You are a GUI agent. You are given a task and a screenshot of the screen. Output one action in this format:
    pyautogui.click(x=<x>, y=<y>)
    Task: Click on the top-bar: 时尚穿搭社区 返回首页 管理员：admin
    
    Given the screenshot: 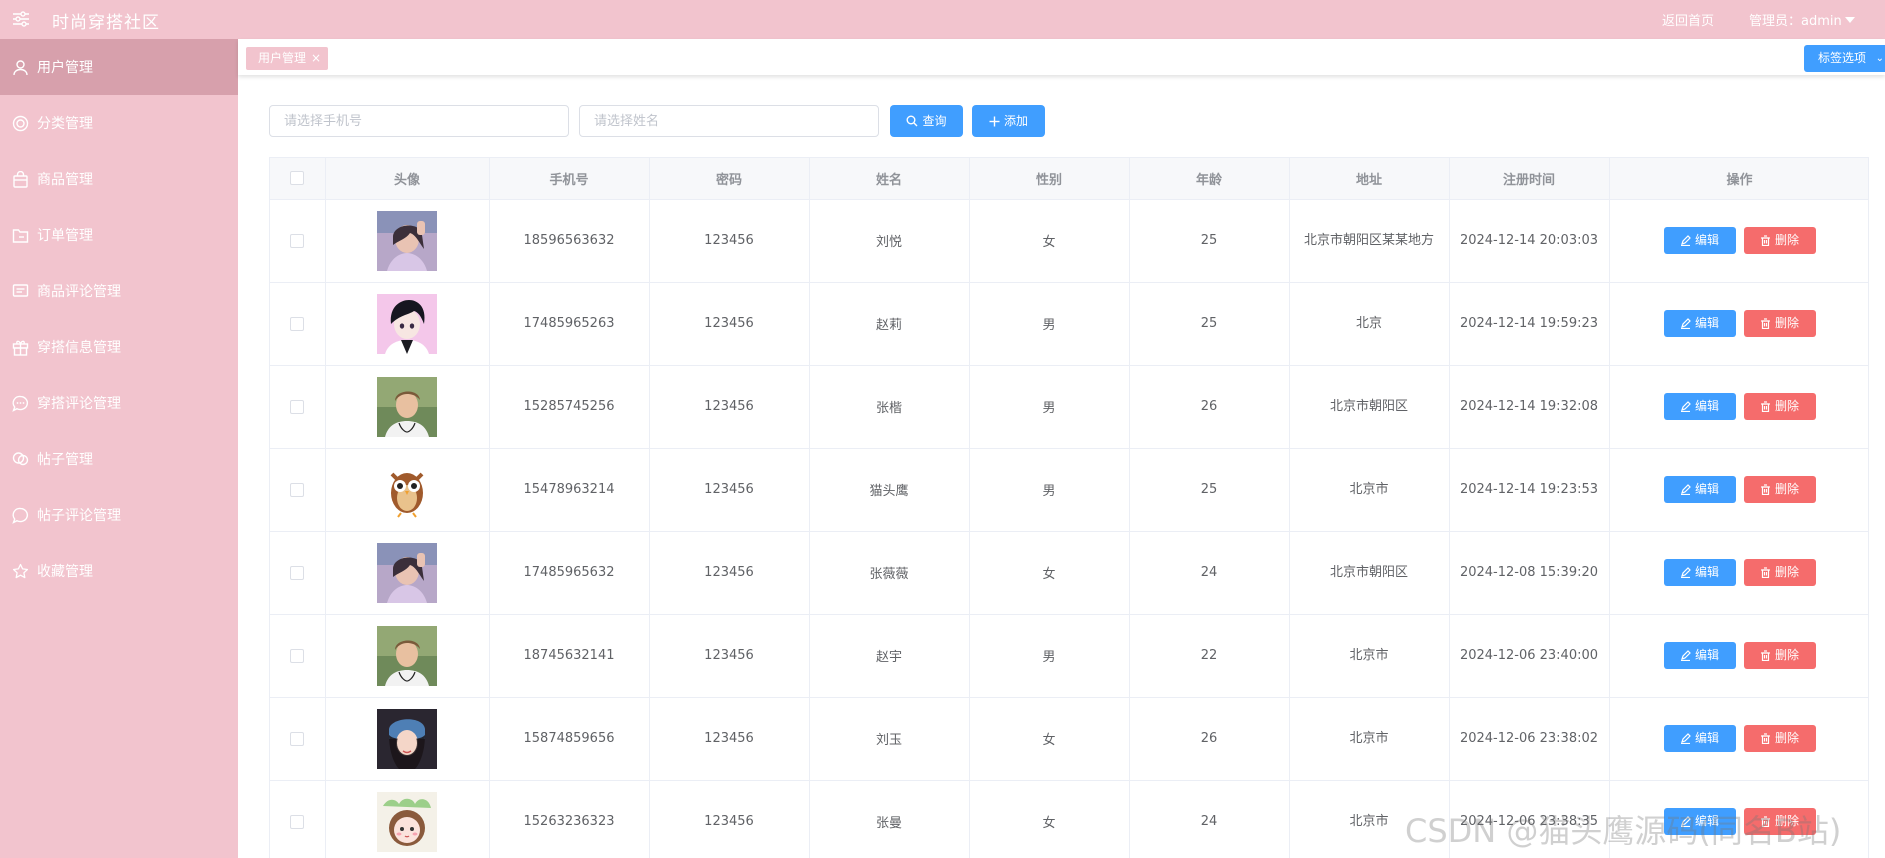 What is the action you would take?
    pyautogui.click(x=942, y=19)
    